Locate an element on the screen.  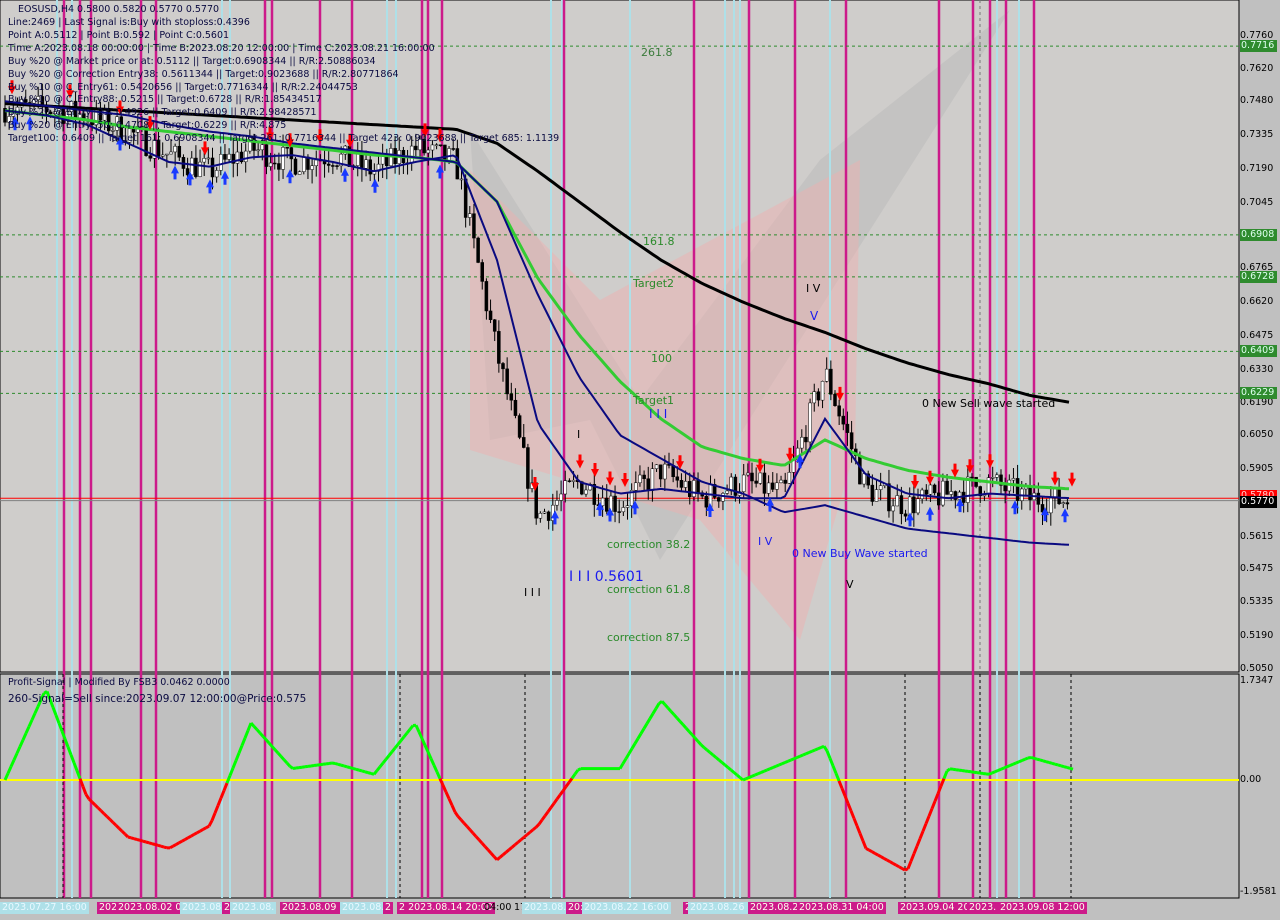
price-tick-label: 0.5475 is located at coordinates (1257, 569).